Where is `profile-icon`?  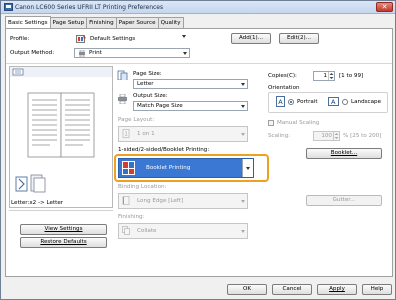
profile-icon is located at coordinates (81, 39).